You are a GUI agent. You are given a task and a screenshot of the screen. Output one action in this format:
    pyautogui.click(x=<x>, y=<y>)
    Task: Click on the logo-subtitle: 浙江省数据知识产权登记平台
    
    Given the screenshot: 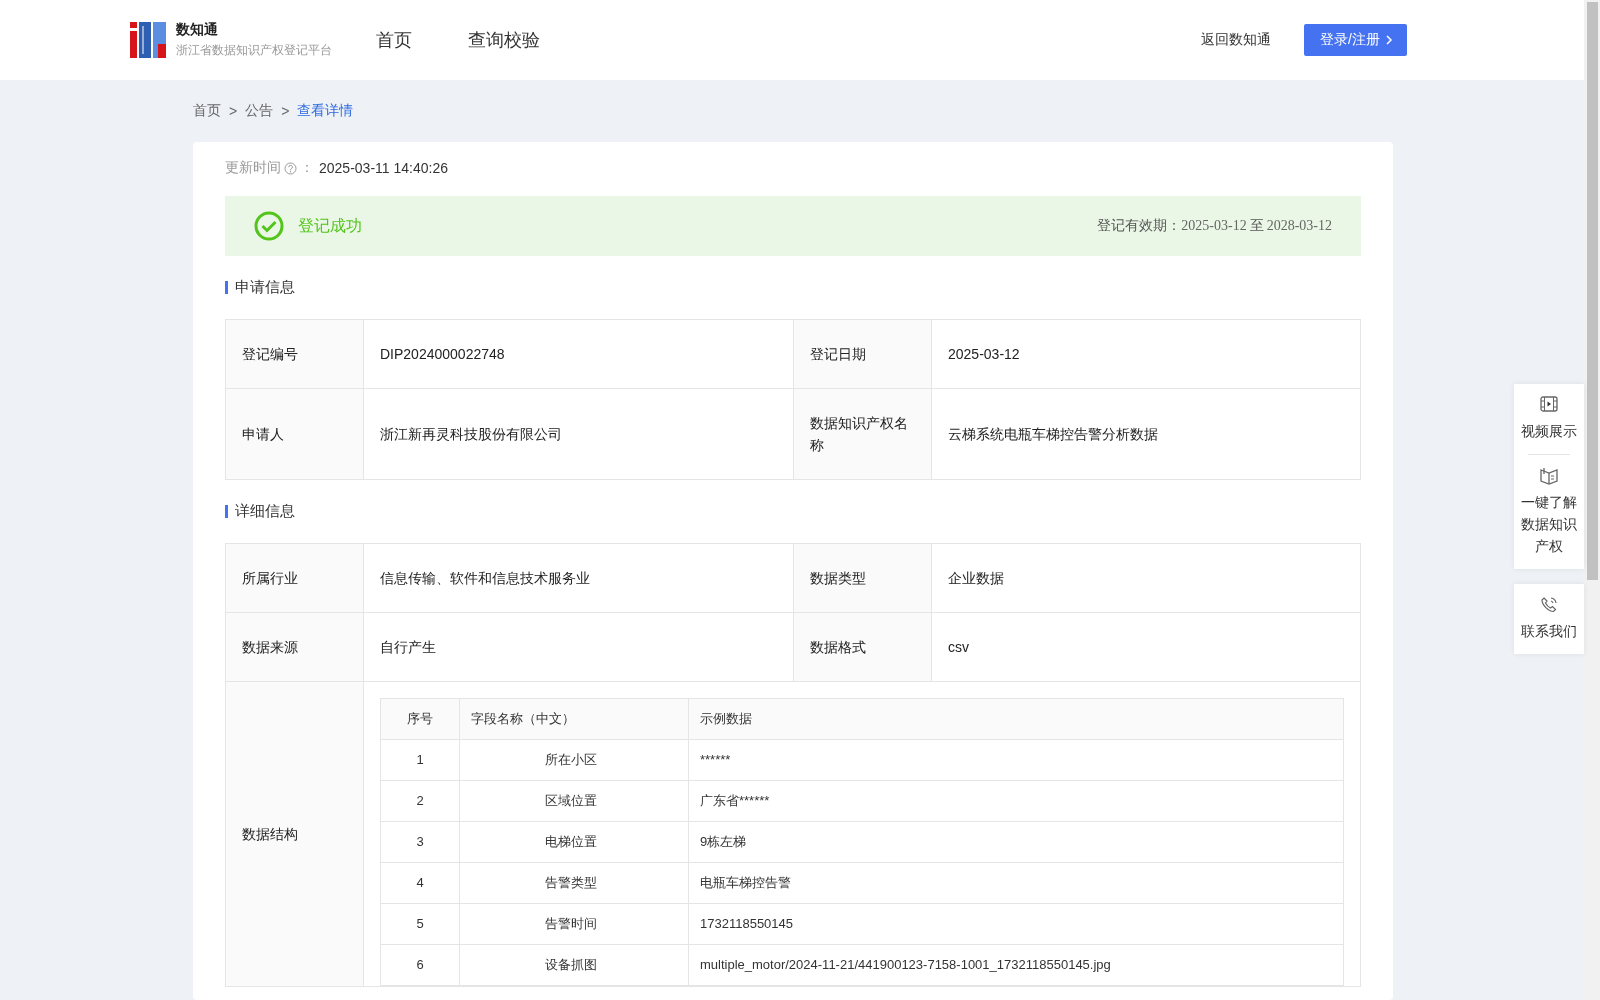 What is the action you would take?
    pyautogui.click(x=254, y=50)
    